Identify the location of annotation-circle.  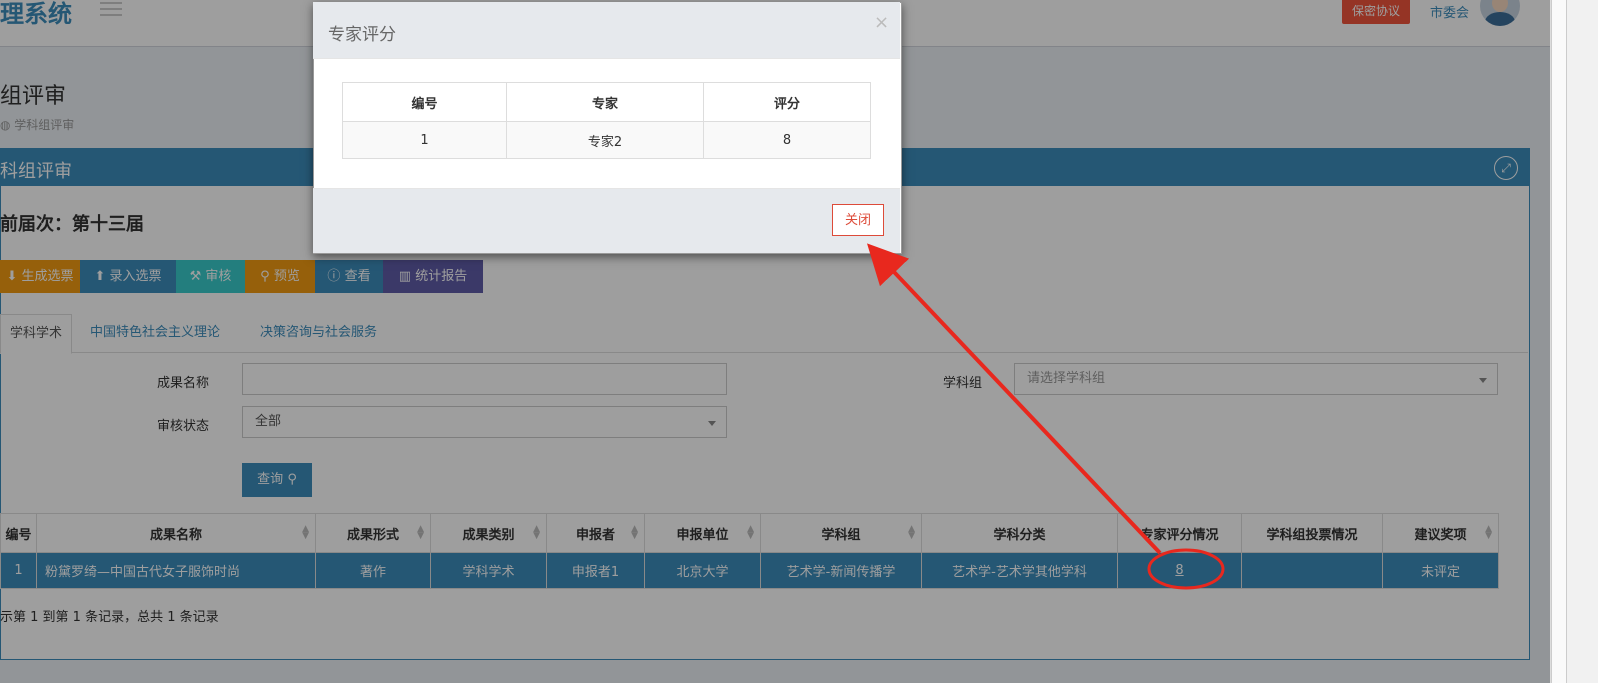
(1186, 569).